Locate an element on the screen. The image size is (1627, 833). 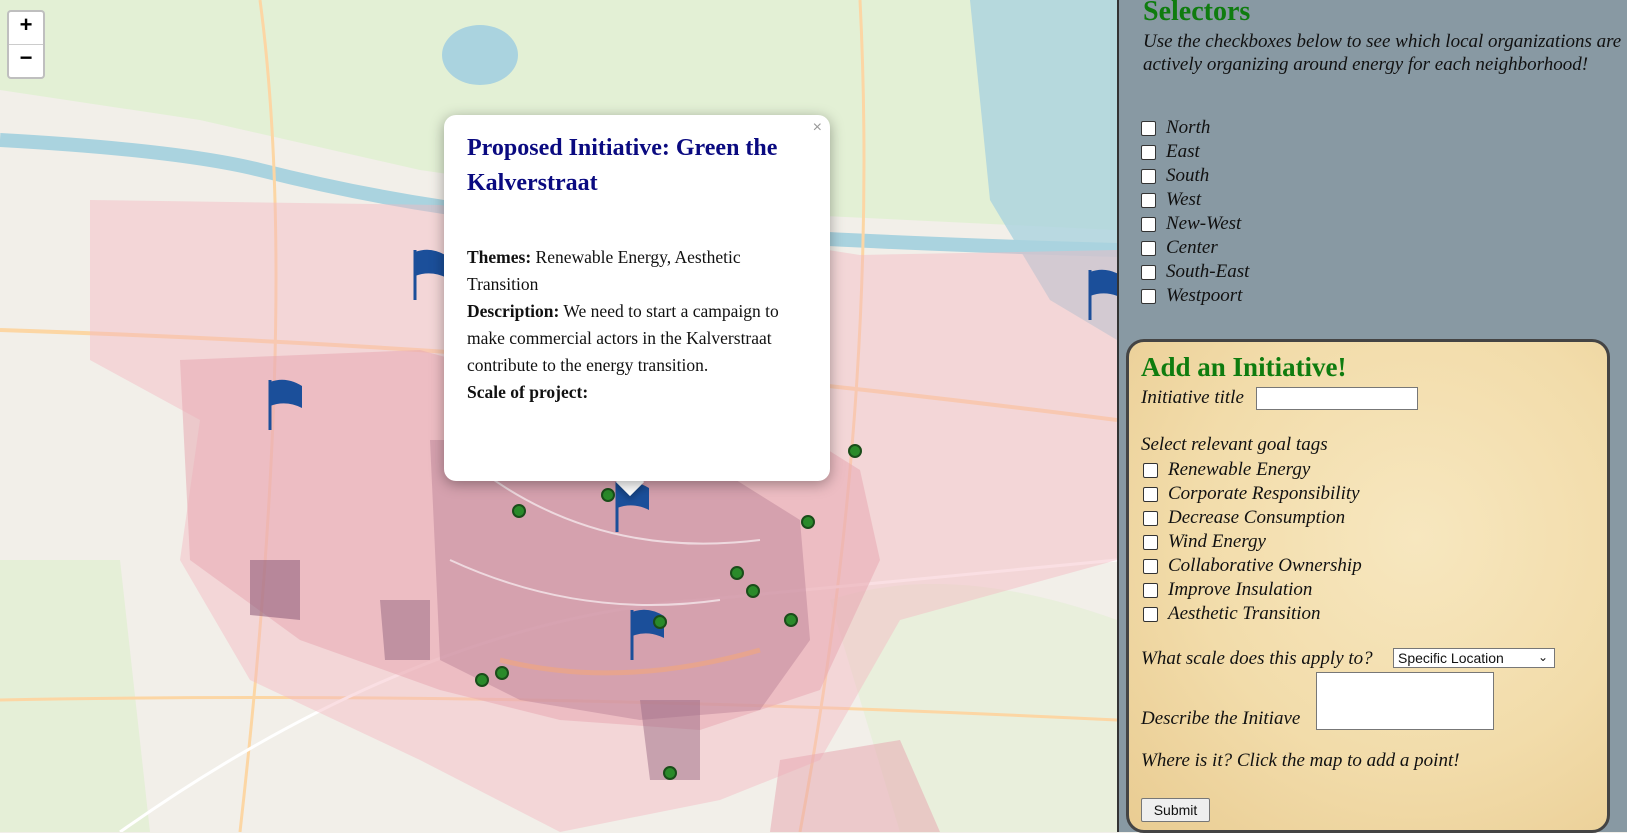
neighborhood-westpoort: Westpoort is located at coordinates (1195, 296).